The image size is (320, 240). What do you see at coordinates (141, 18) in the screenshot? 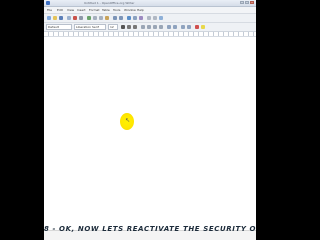
I see `show-draw-functions-icon` at bounding box center [141, 18].